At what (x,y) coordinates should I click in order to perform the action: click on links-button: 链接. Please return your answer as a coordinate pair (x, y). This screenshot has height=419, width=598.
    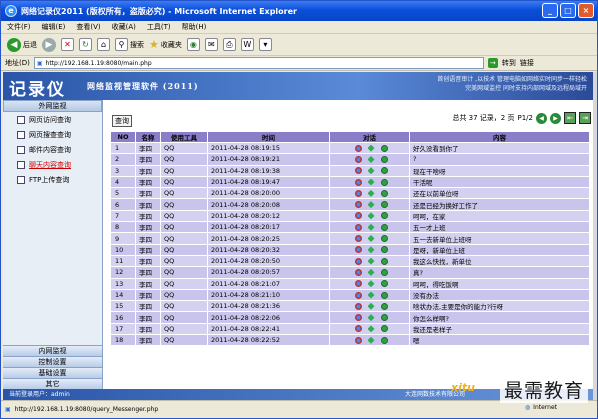
    Looking at the image, I should click on (527, 63).